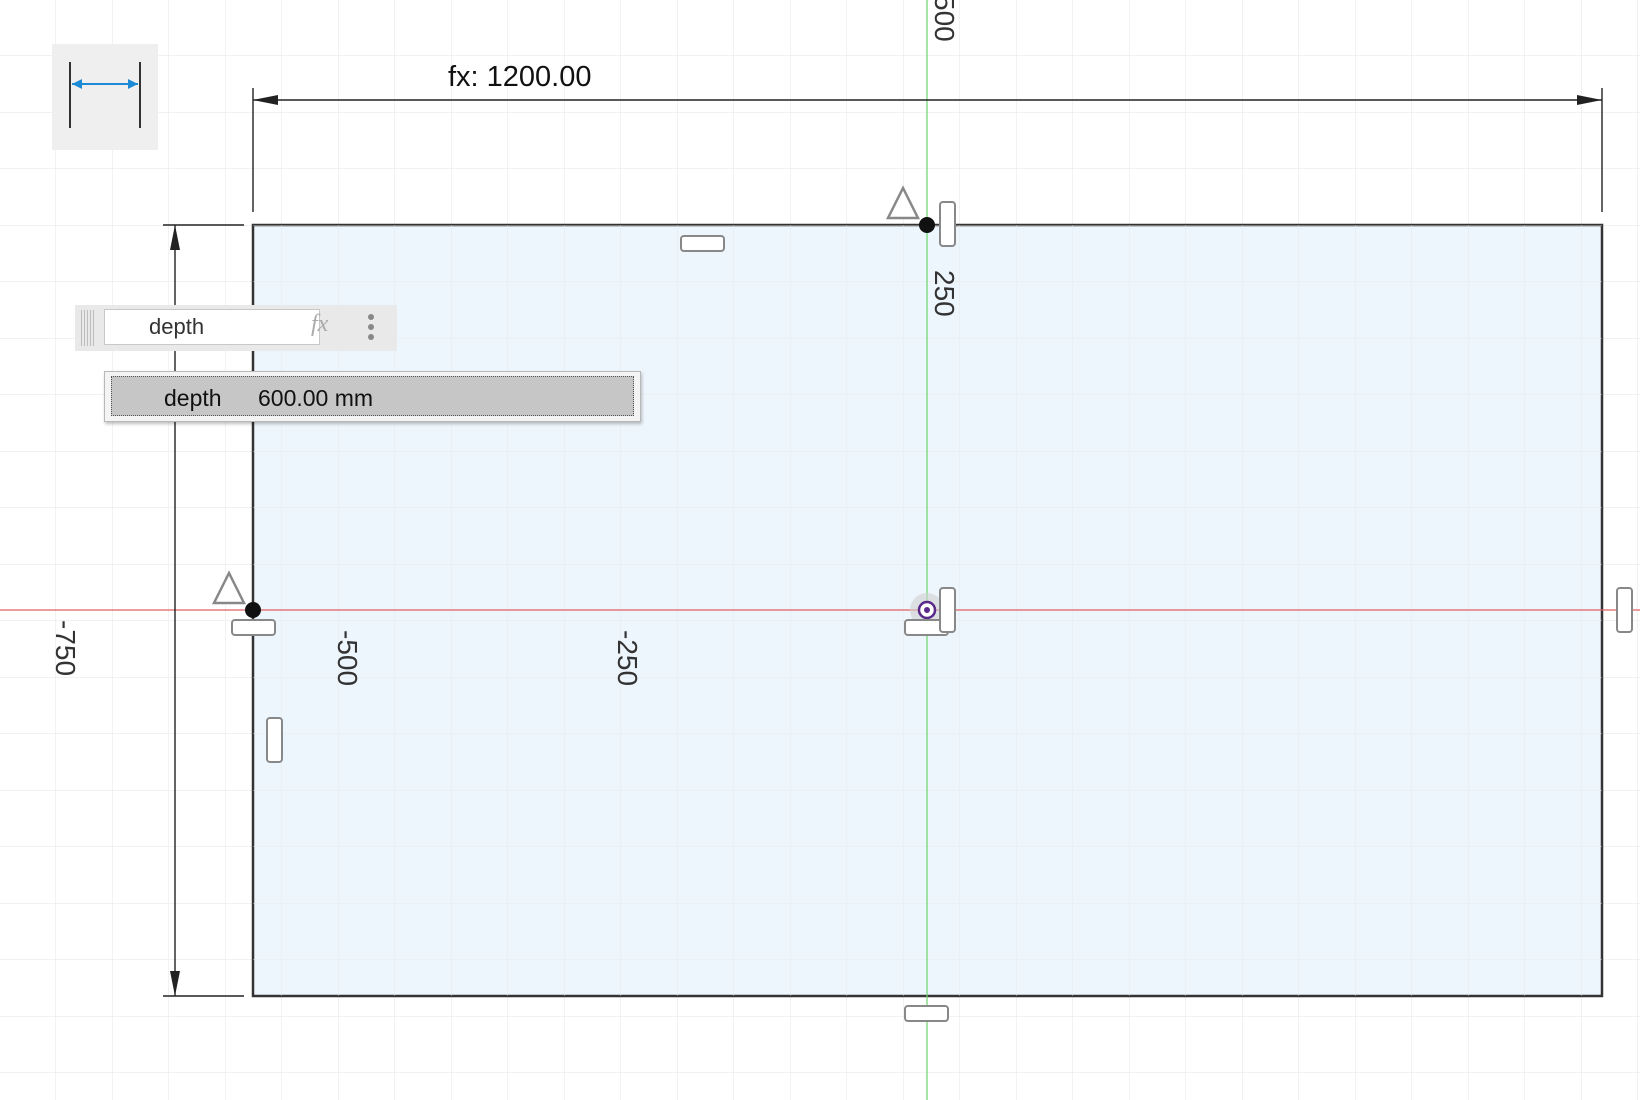 The height and width of the screenshot is (1100, 1640). Describe the element at coordinates (944, 21) in the screenshot. I see `grid-label-y-500: 500` at that location.